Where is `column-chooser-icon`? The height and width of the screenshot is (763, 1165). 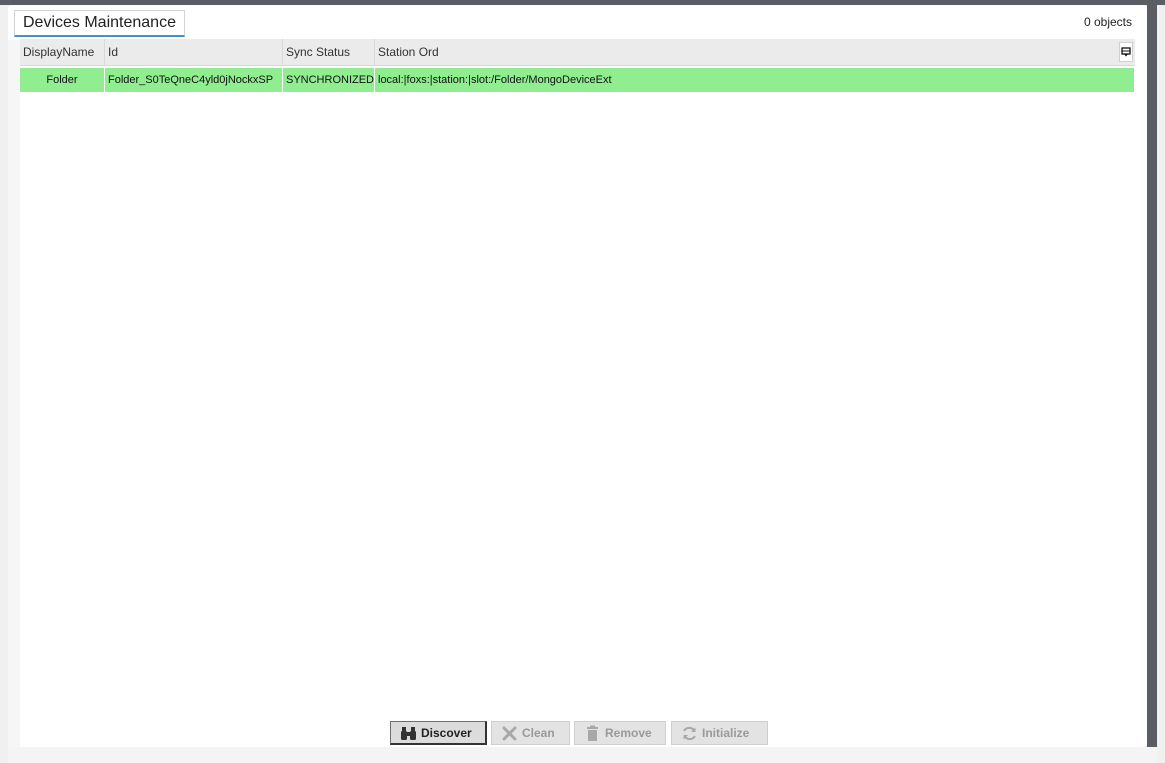
column-chooser-icon is located at coordinates (1126, 52).